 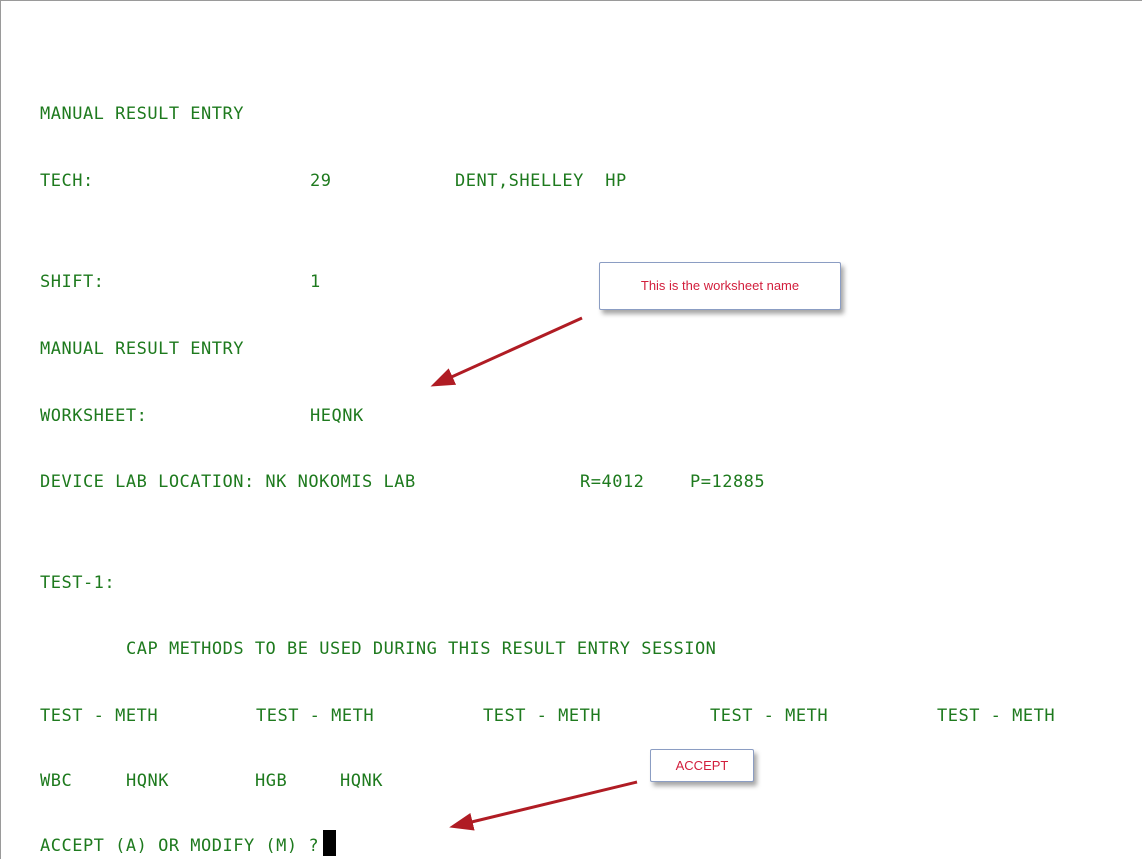 What do you see at coordinates (543, 805) in the screenshot?
I see `accept-arrow` at bounding box center [543, 805].